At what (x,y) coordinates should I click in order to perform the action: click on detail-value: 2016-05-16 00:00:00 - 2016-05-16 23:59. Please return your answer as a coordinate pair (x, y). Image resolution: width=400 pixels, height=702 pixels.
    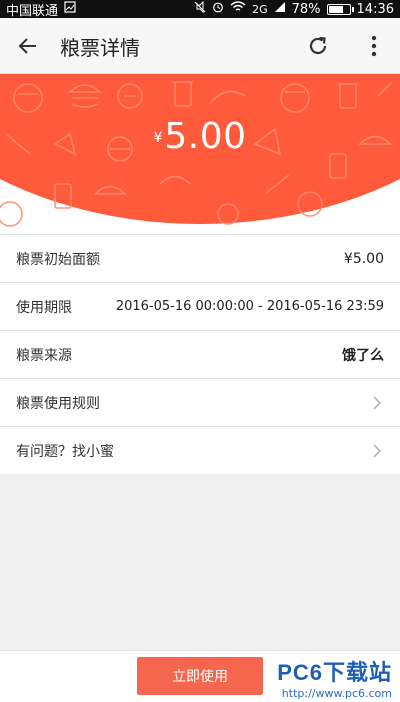
    Looking at the image, I should click on (249, 306).